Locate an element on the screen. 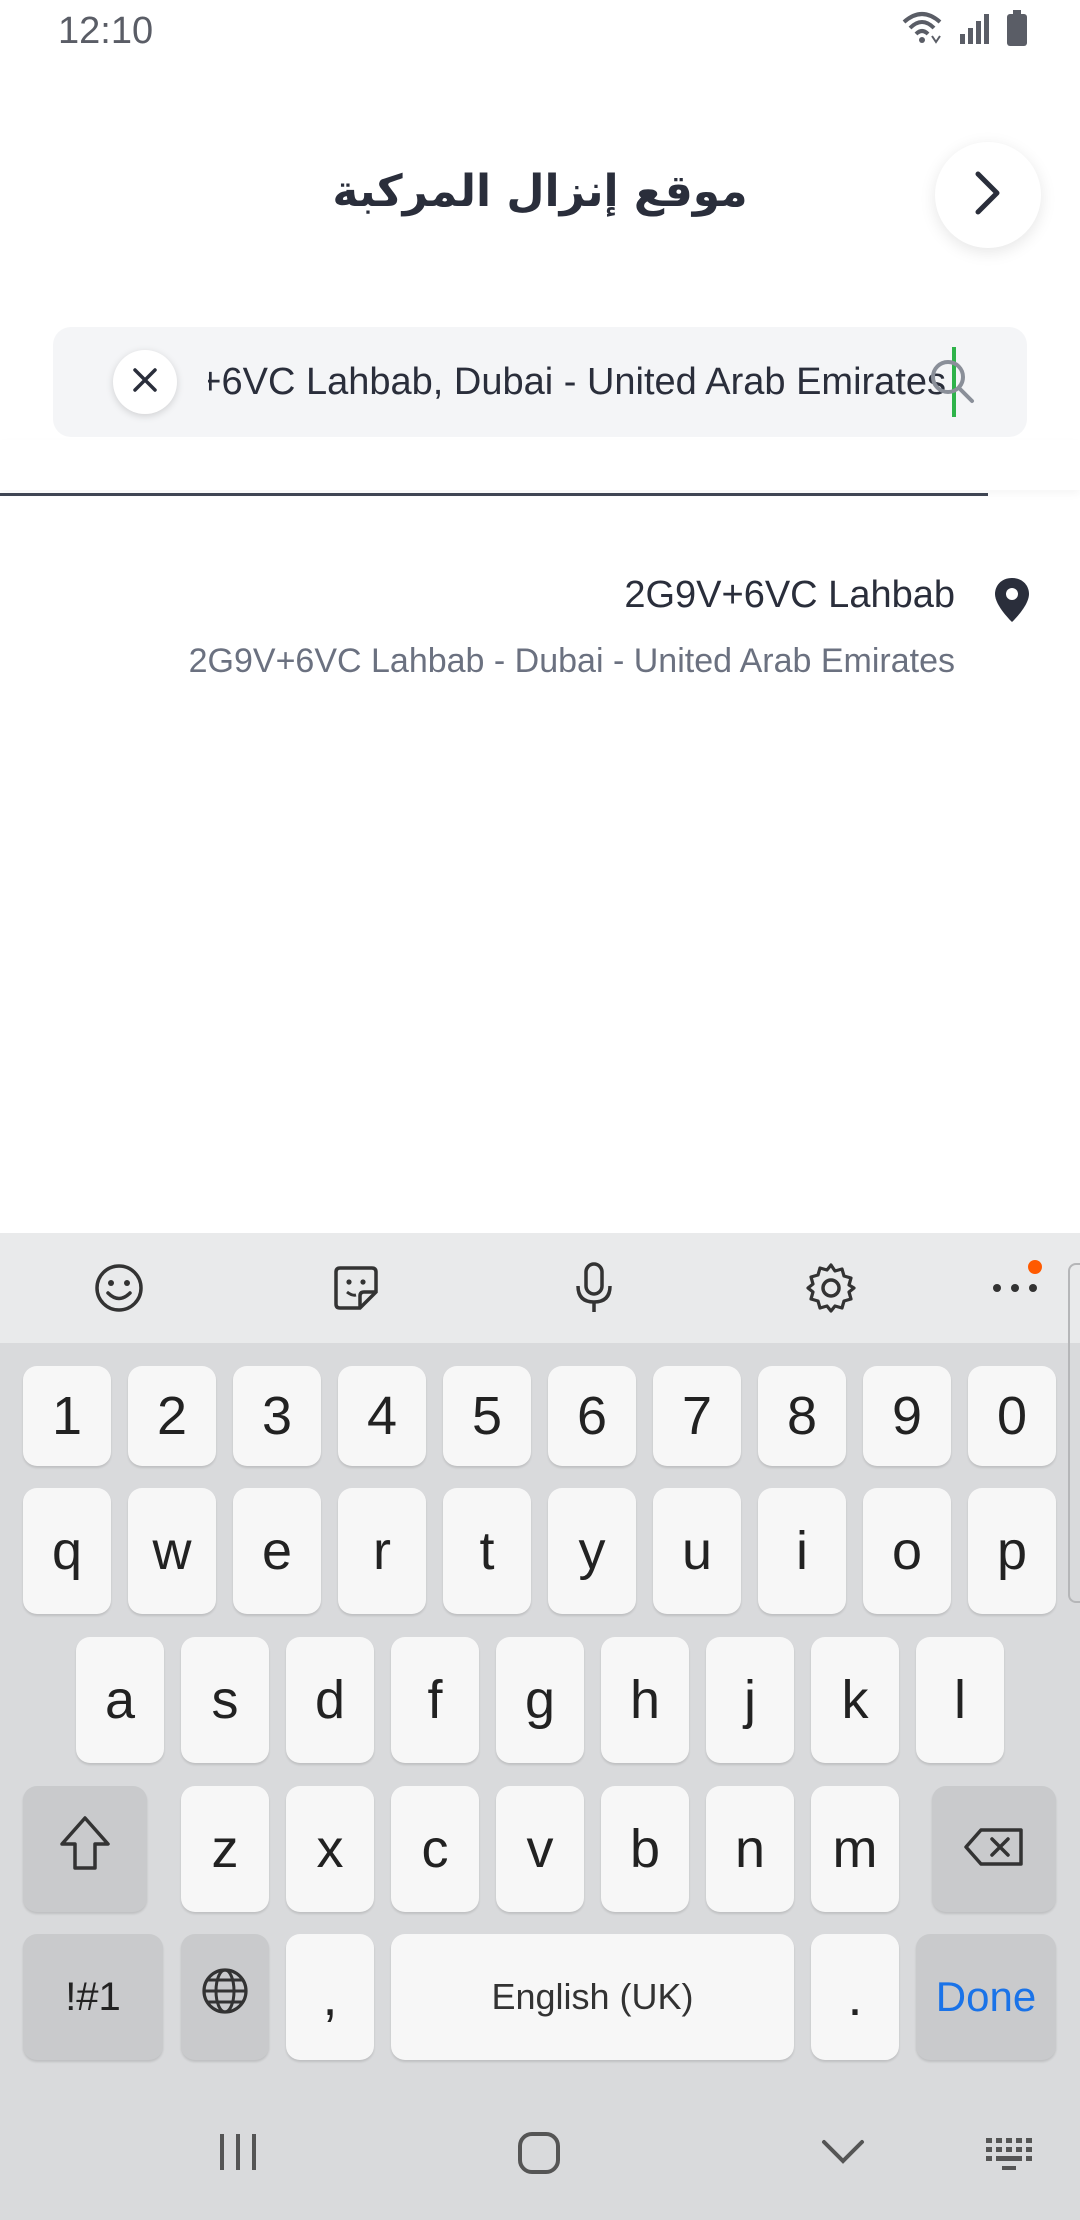 The height and width of the screenshot is (2220, 1080). backspace-key is located at coordinates (994, 1849).